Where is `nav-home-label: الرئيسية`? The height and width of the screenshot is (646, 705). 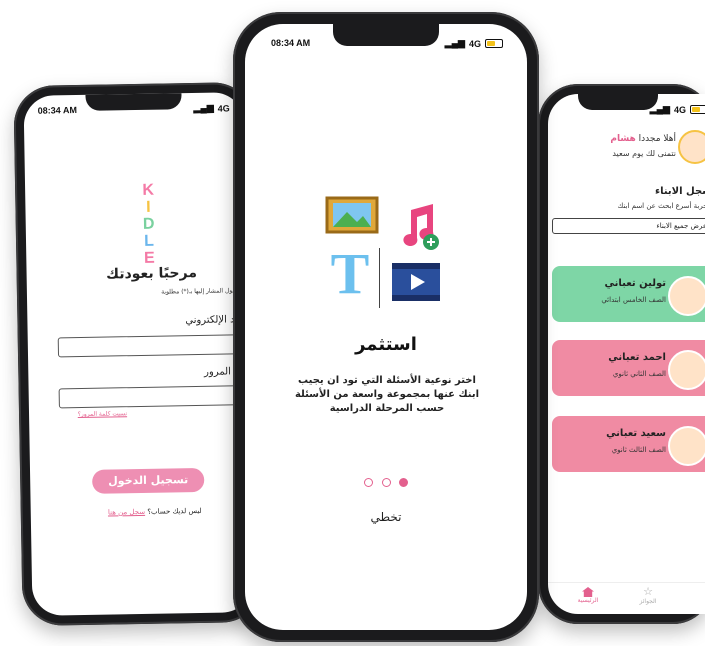
nav-home-label: الرئيسية is located at coordinates (588, 600).